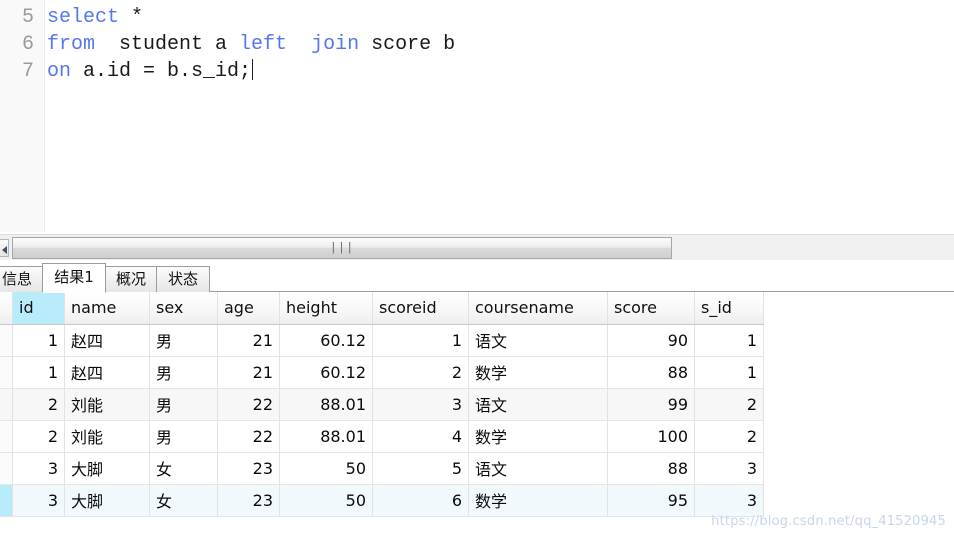 The width and height of the screenshot is (954, 537). I want to click on column-header-id: id, so click(38, 308).